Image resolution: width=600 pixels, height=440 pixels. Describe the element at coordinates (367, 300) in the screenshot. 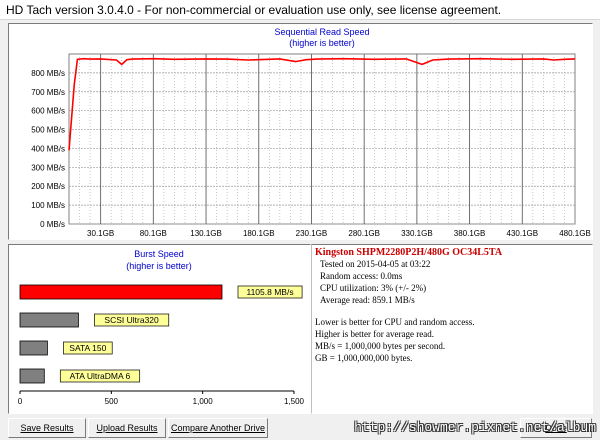

I see `average-read: Average read: 859.1 MB/s` at that location.